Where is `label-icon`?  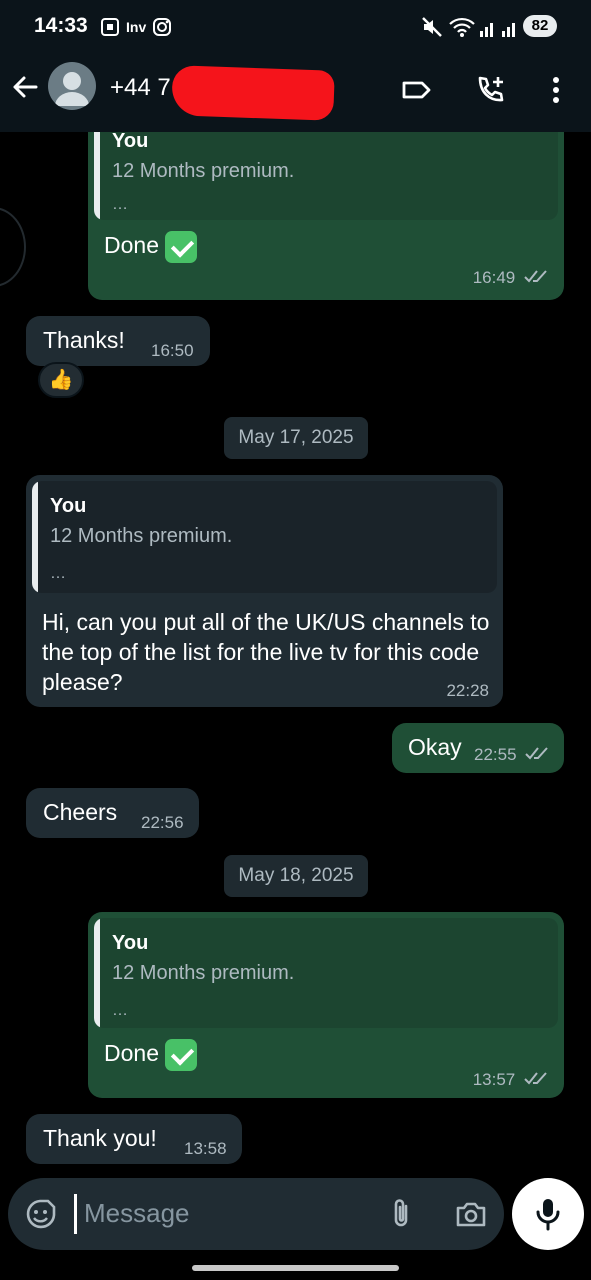 label-icon is located at coordinates (416, 90).